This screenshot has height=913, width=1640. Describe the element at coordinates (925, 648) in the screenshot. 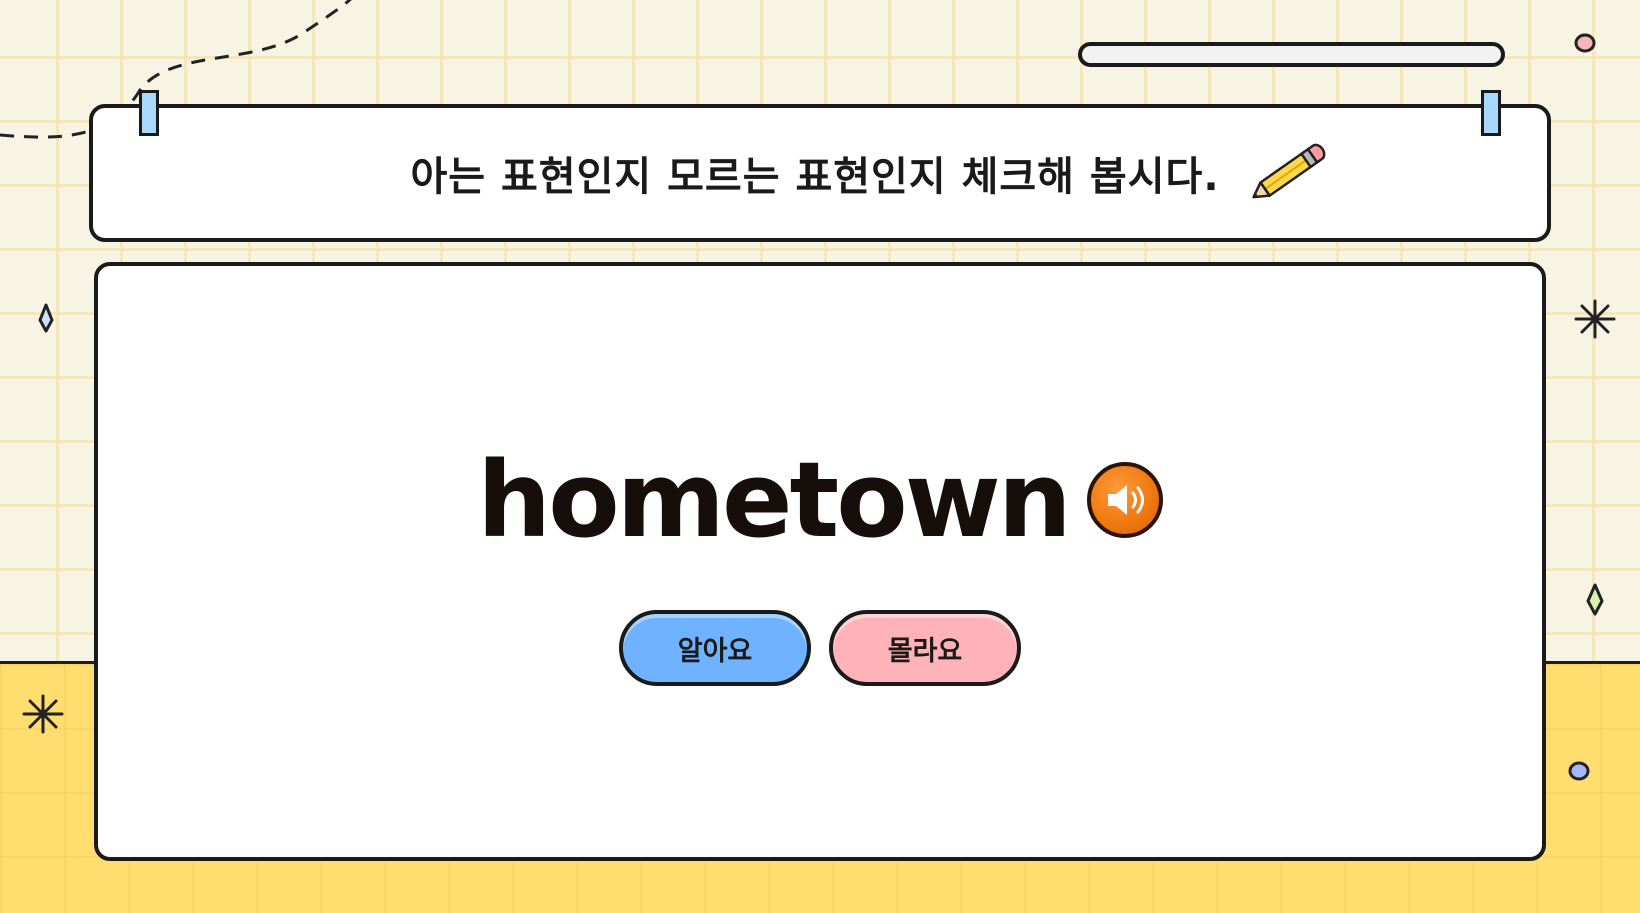

I see `dont-know-button: 몰라요` at that location.